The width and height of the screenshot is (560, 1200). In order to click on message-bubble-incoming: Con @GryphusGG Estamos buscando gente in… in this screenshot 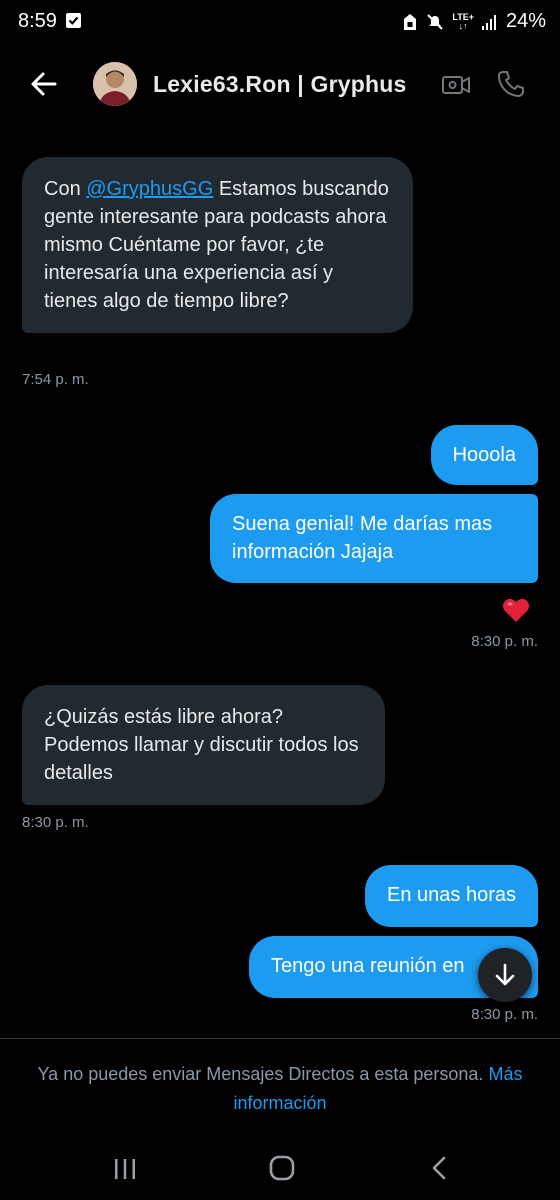, I will do `click(217, 245)`.